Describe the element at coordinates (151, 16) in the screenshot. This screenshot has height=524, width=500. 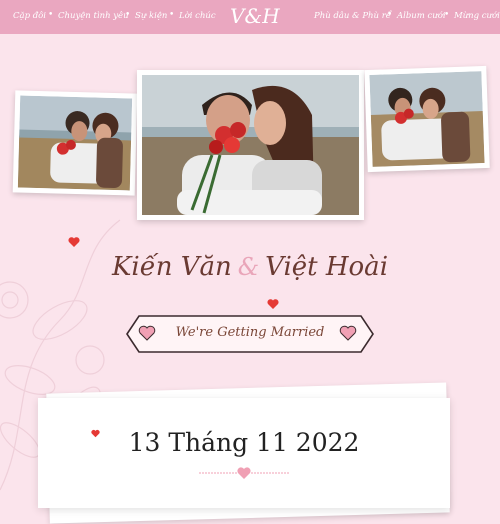
I see `nav-item-events: Sự kiện` at that location.